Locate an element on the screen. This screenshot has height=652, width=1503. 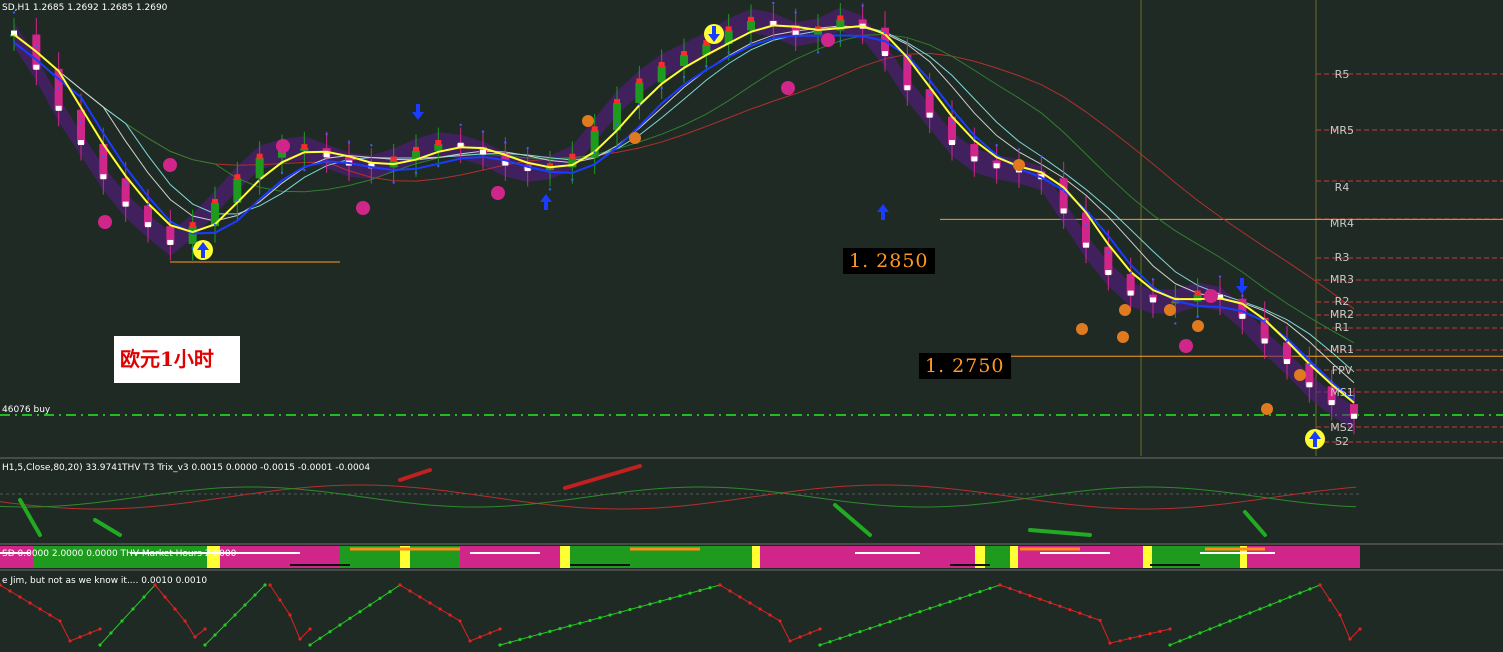
trade-label: 46076 buy is located at coordinates (26, 410).